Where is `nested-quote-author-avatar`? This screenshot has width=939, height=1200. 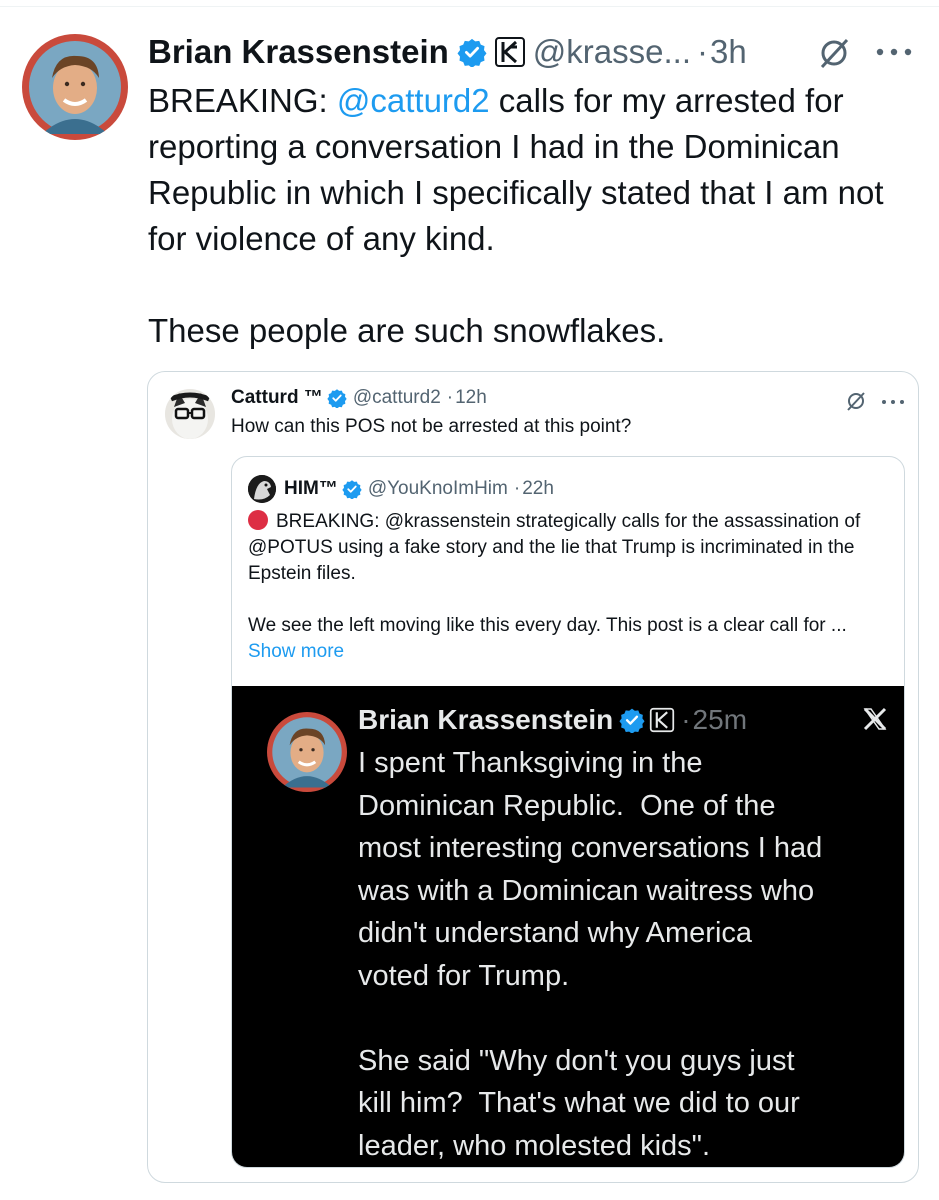
nested-quote-author-avatar is located at coordinates (262, 489).